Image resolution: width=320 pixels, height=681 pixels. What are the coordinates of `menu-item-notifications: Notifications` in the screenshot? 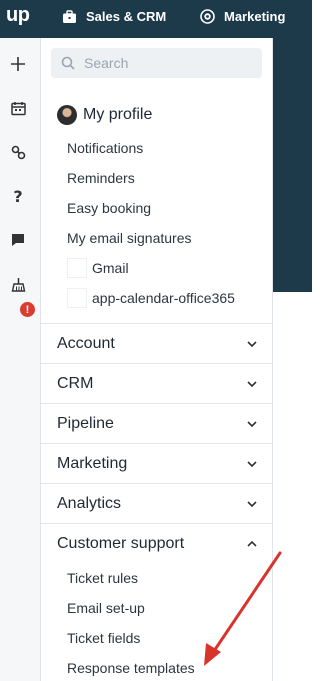 It's located at (105, 148).